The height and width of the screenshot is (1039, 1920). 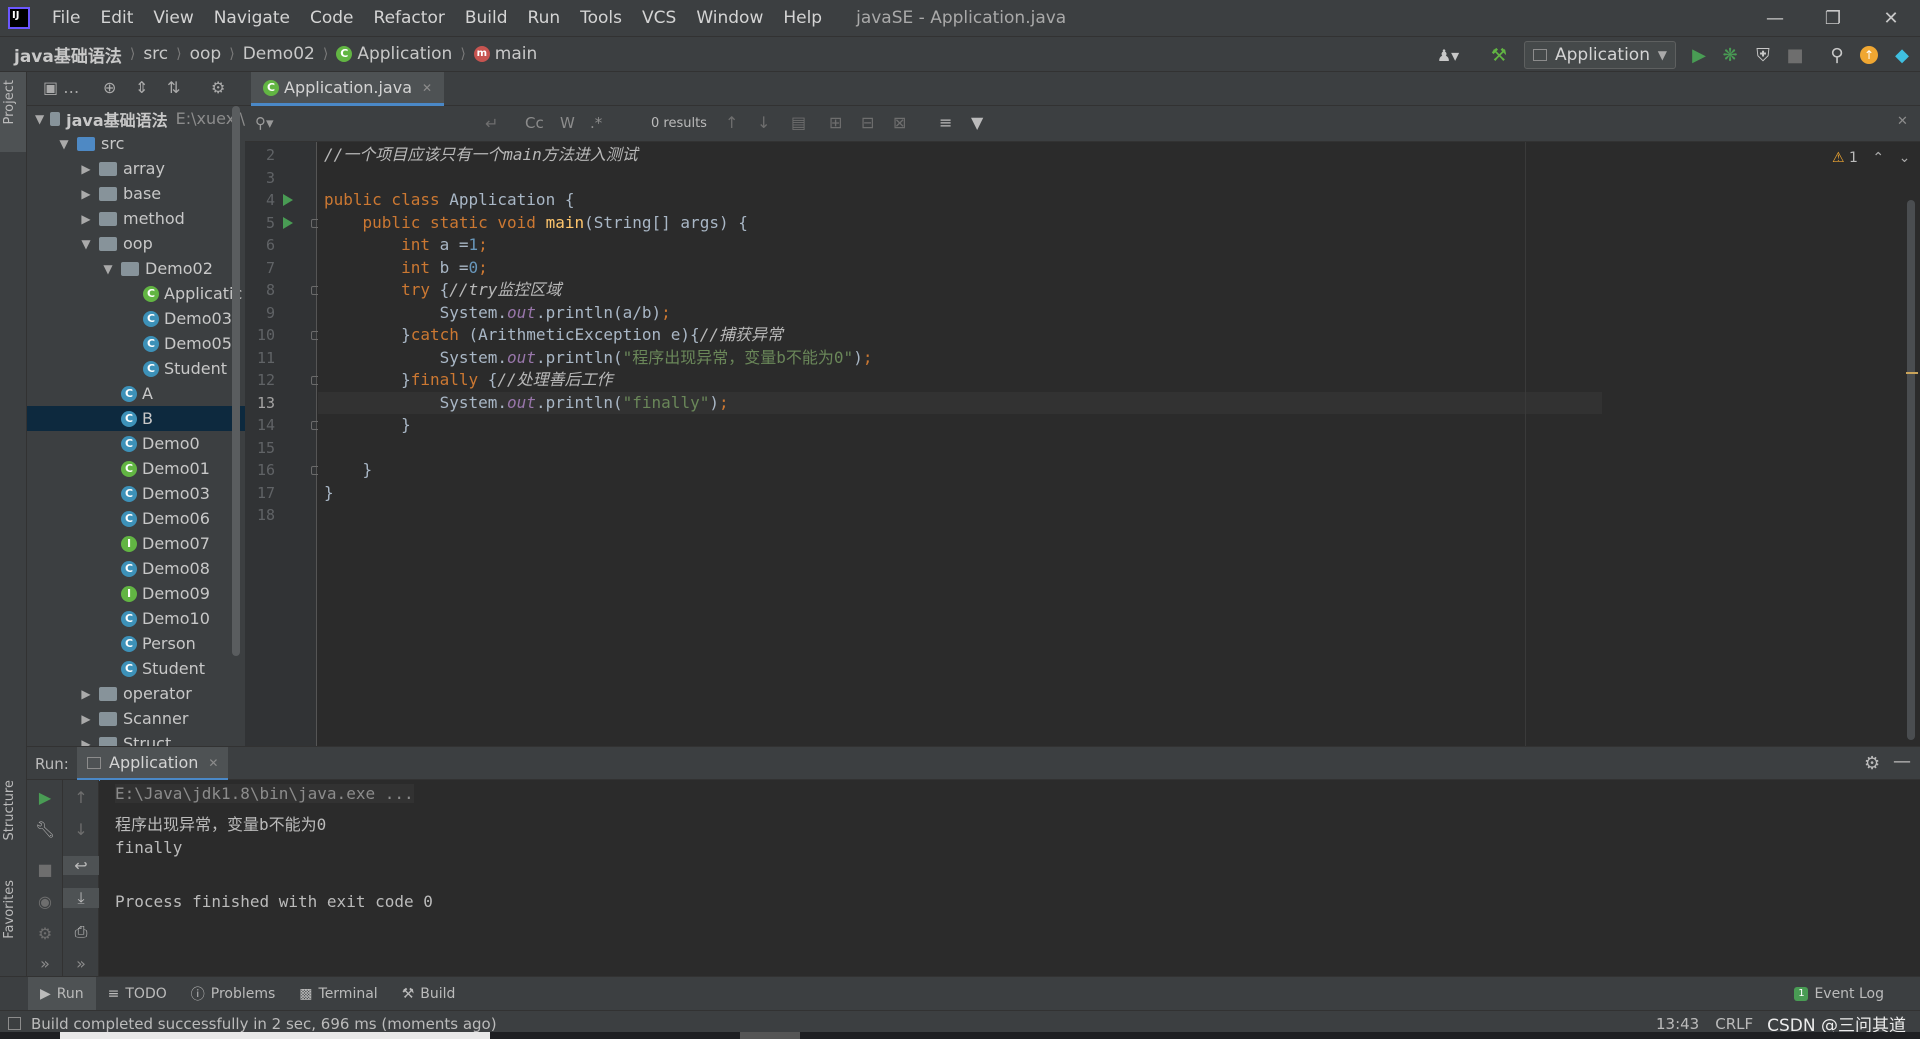 I want to click on tree-item: C Demo05, so click(x=136, y=343).